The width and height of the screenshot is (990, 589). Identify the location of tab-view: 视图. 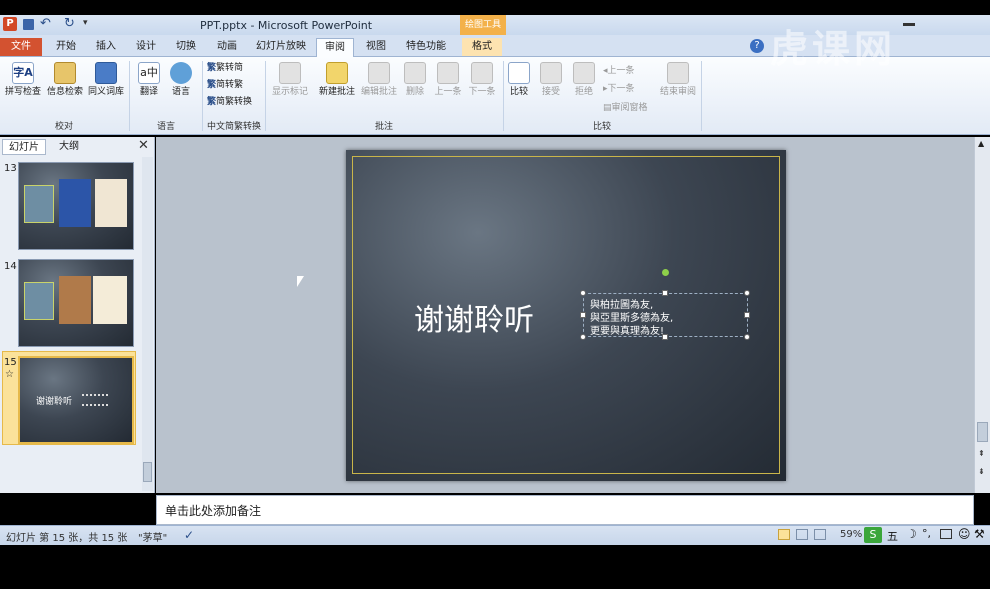
(376, 47).